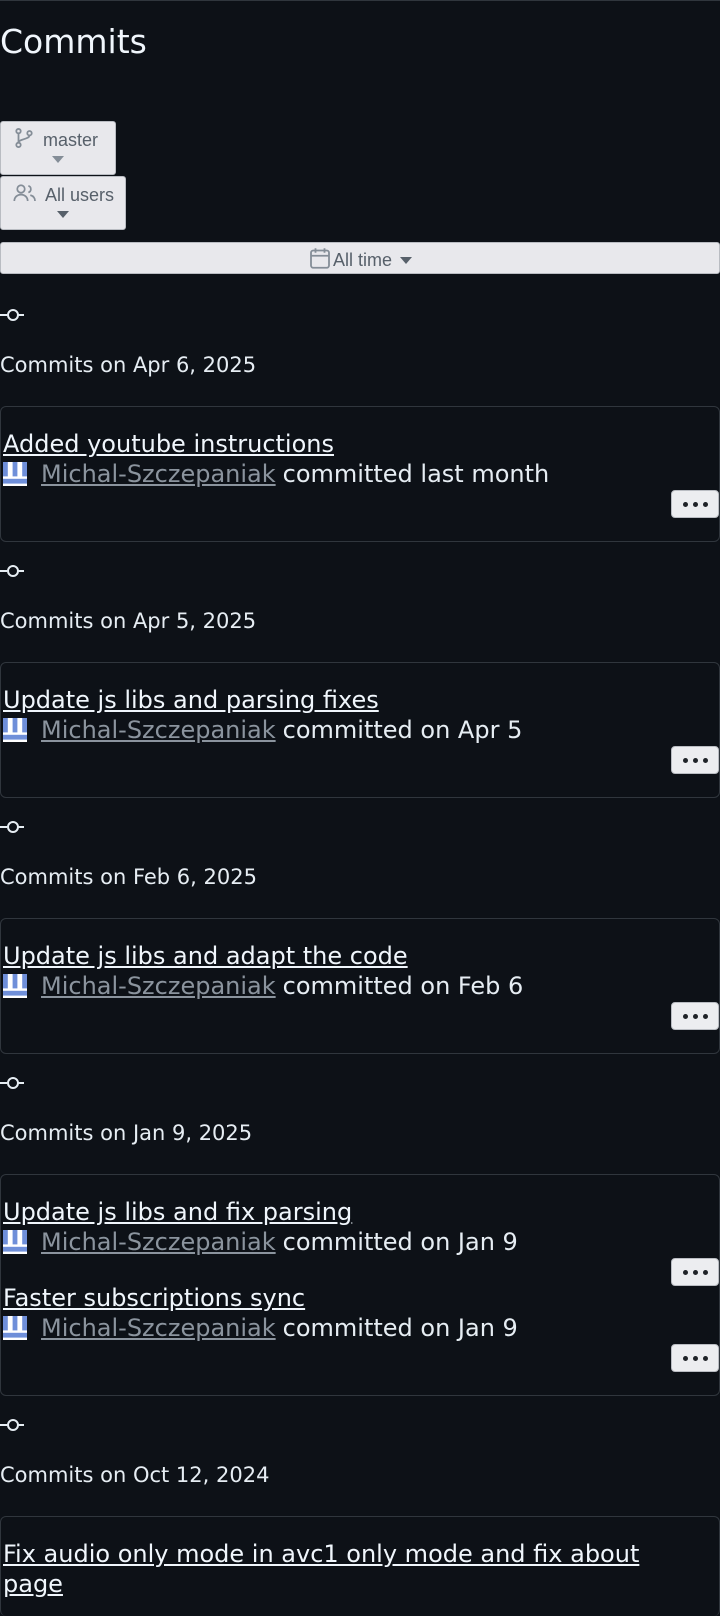 The image size is (720, 1616). Describe the element at coordinates (63, 203) in the screenshot. I see `users-selector-button: All users` at that location.